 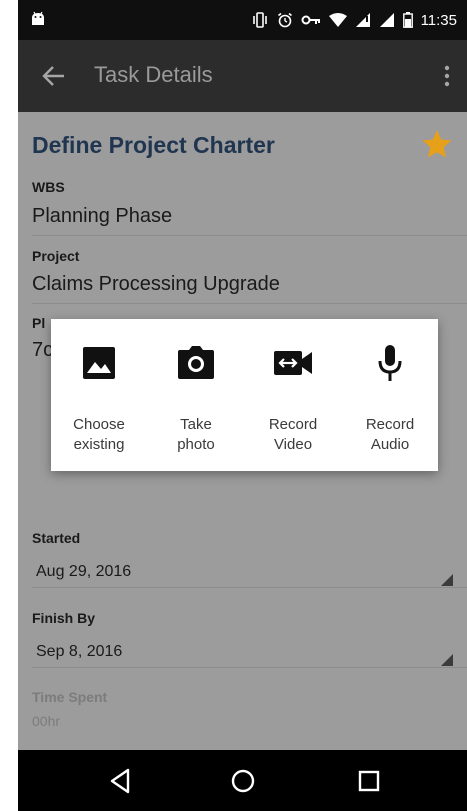 What do you see at coordinates (99, 395) in the screenshot?
I see `choose-existing-option: Choose existing` at bounding box center [99, 395].